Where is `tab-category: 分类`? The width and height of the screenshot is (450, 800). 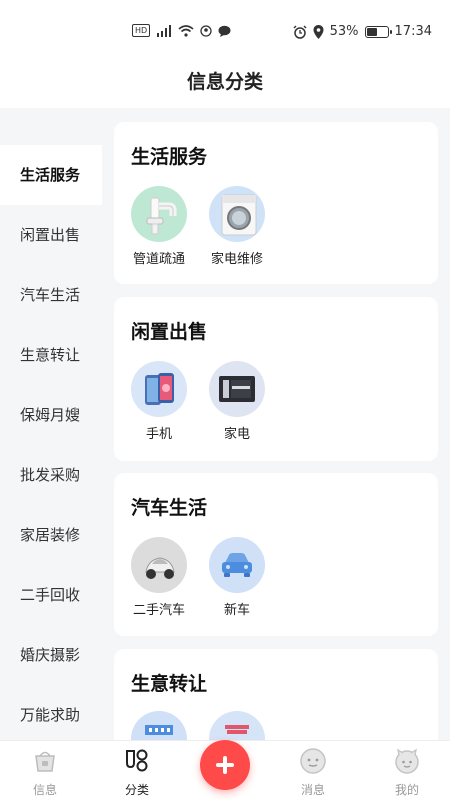
tab-category: 分类 is located at coordinates (137, 772).